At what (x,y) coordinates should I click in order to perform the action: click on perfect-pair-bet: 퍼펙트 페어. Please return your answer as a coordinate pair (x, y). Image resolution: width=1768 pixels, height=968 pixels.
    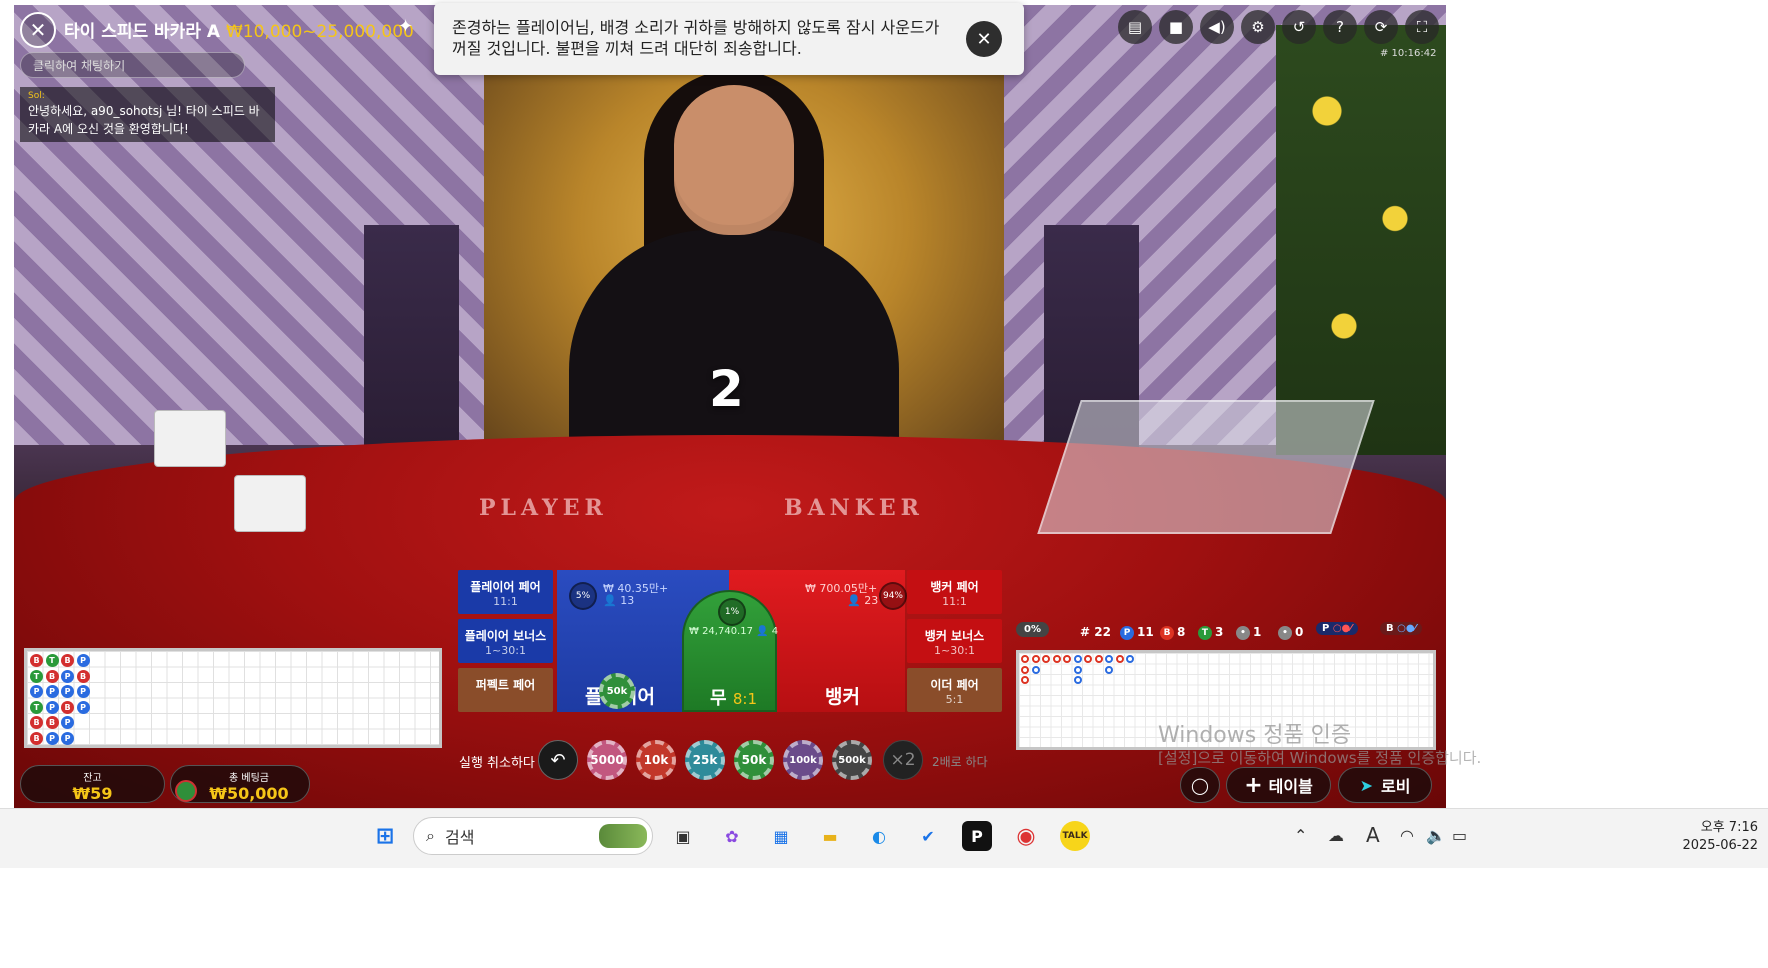
    Looking at the image, I should click on (505, 690).